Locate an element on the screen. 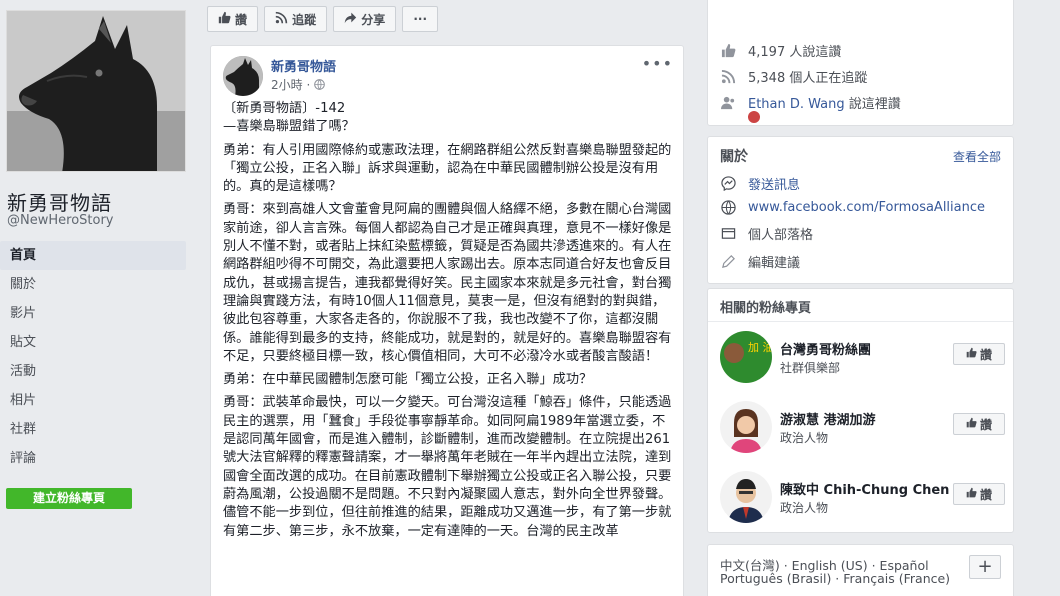 The image size is (1060, 596). share-label: 分享 is located at coordinates (373, 19).